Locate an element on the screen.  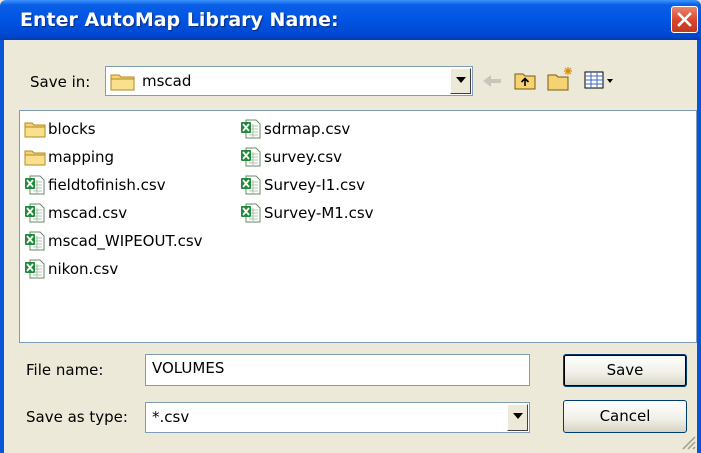
file-list-item: fieldtofinish.csv is located at coordinates (95, 185).